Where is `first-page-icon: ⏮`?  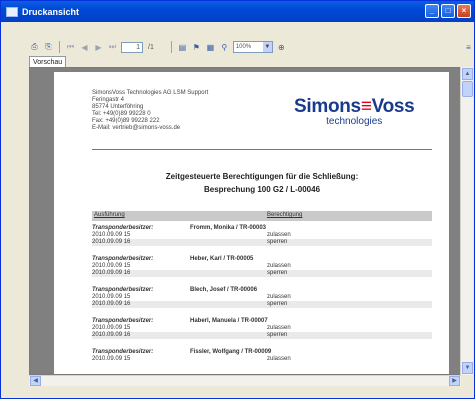
first-page-icon: ⏮ is located at coordinates (70, 47).